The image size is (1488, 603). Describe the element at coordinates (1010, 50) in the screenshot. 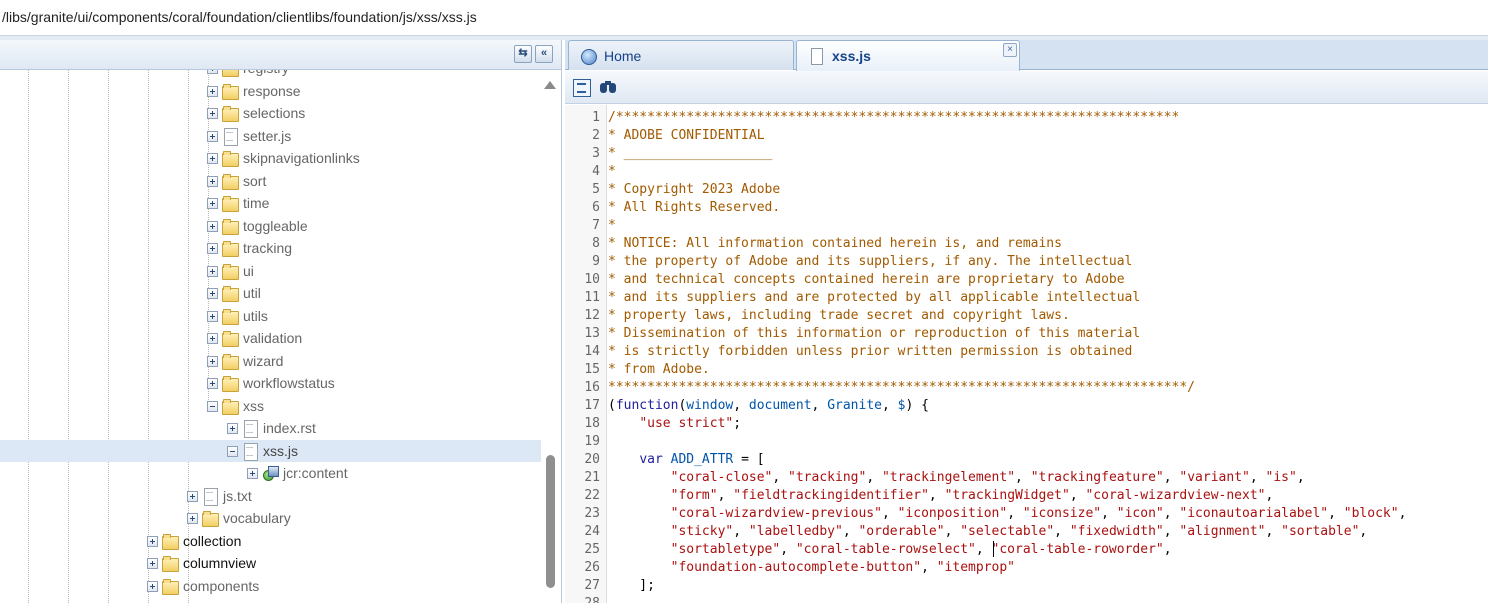

I see `close-tab-icon: ×` at that location.